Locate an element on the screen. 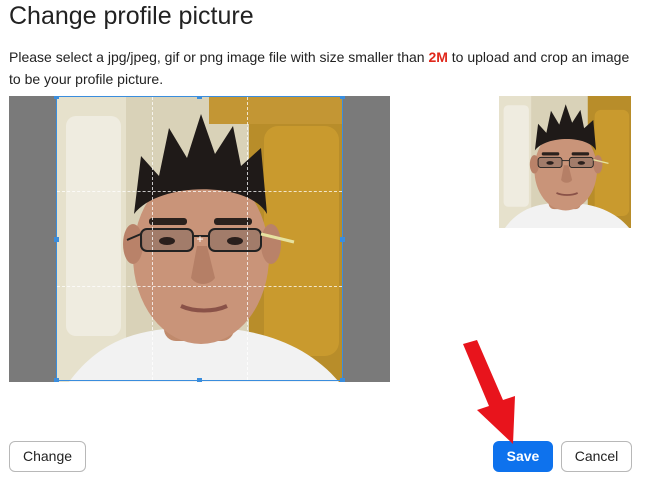  crop-handle-top-left is located at coordinates (56, 97).